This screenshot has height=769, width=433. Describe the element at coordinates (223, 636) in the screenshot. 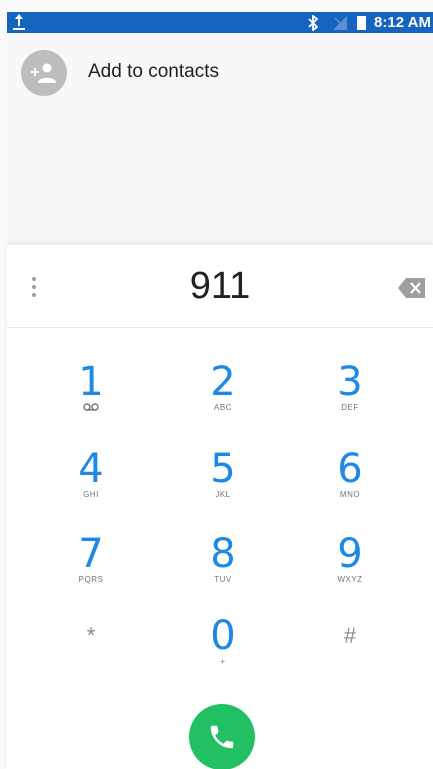

I see `key-digit: 0` at that location.